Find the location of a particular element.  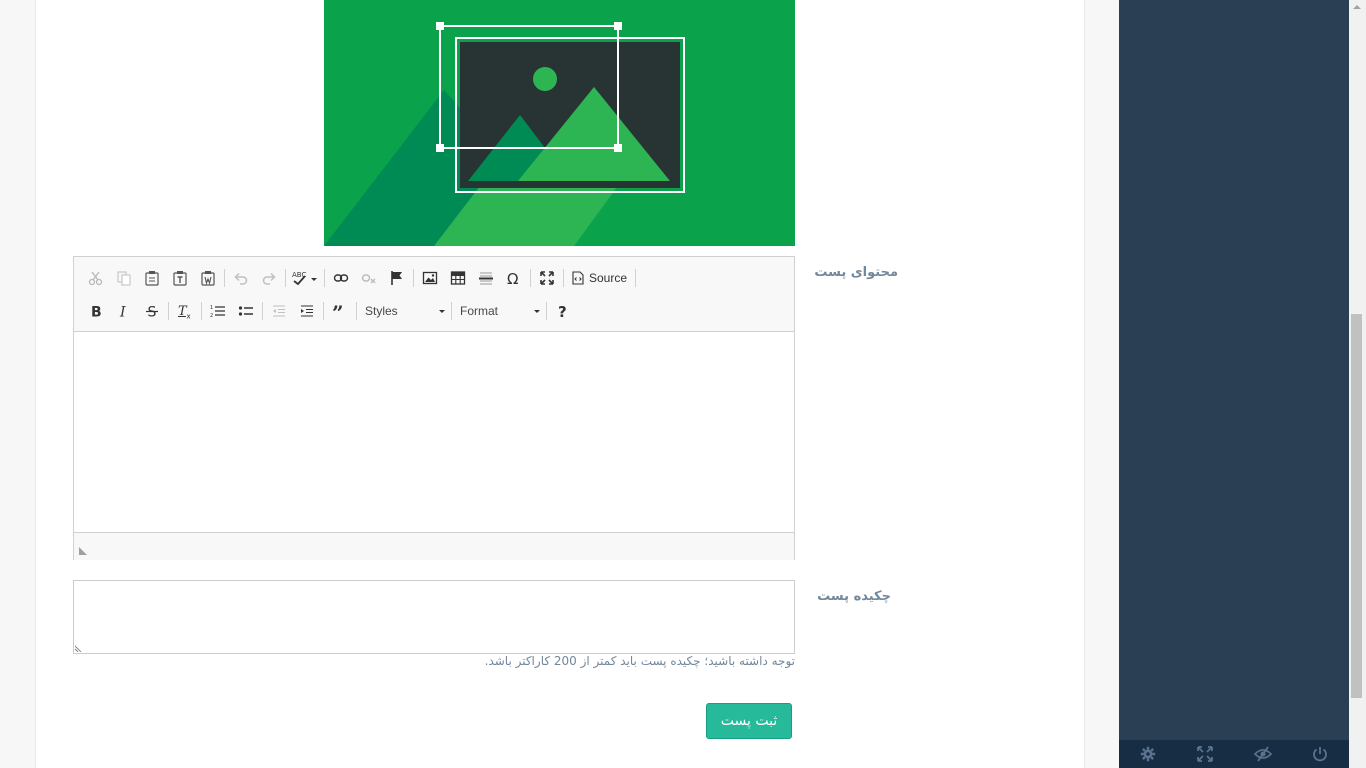

copy-icon is located at coordinates (124, 278).